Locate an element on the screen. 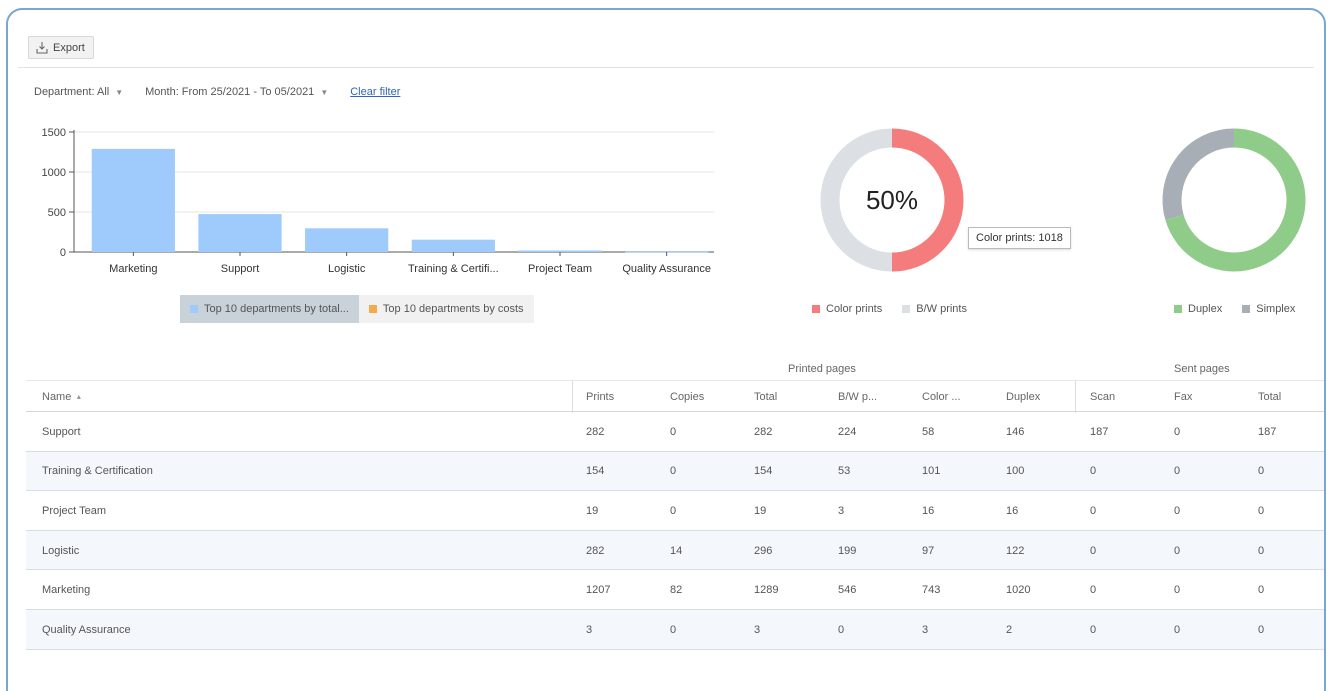  table-cell: 14 is located at coordinates (676, 550).